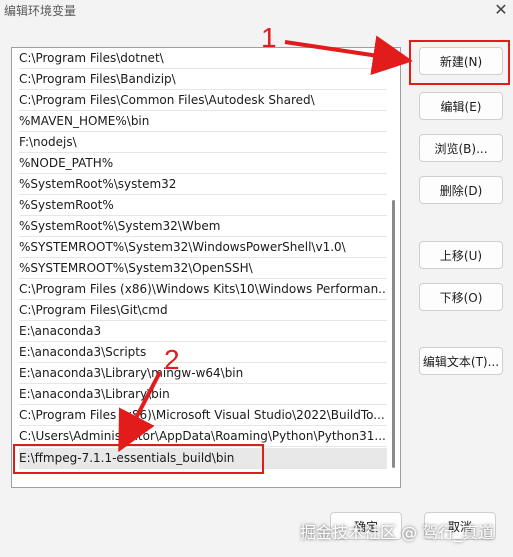 The width and height of the screenshot is (513, 557). What do you see at coordinates (172, 359) in the screenshot?
I see `annotation-number-2: 2` at bounding box center [172, 359].